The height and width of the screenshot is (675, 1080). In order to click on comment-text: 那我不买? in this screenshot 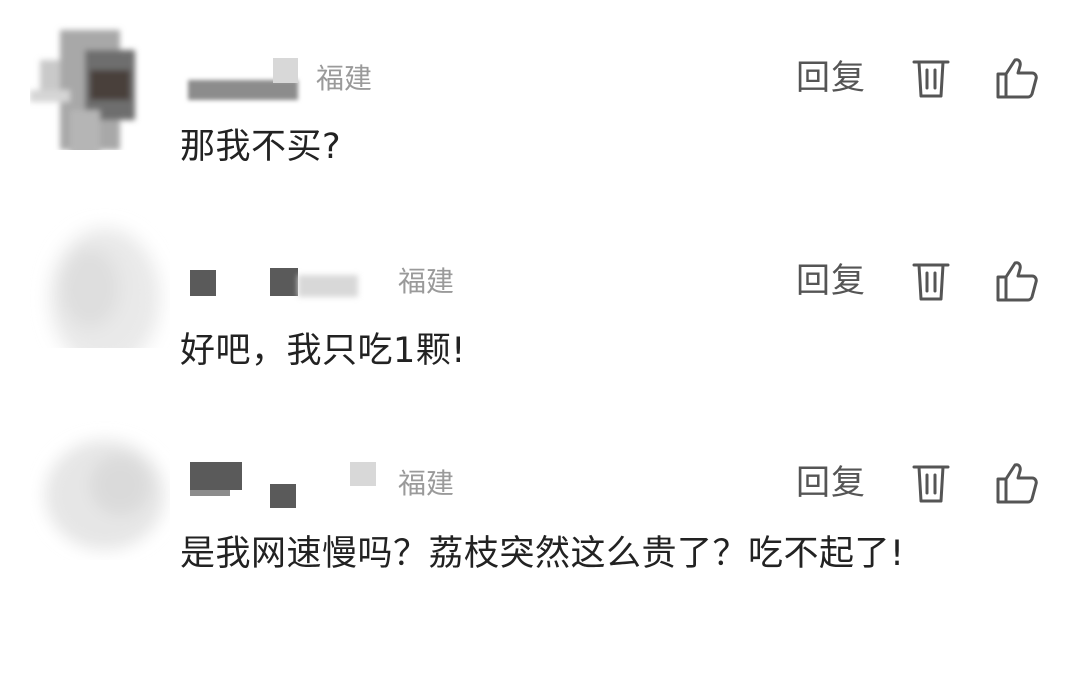, I will do `click(261, 147)`.